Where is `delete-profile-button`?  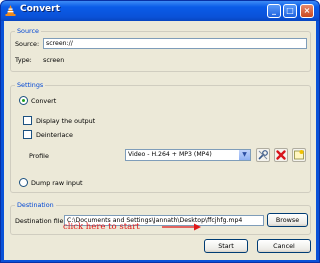 delete-profile-button is located at coordinates (281, 155).